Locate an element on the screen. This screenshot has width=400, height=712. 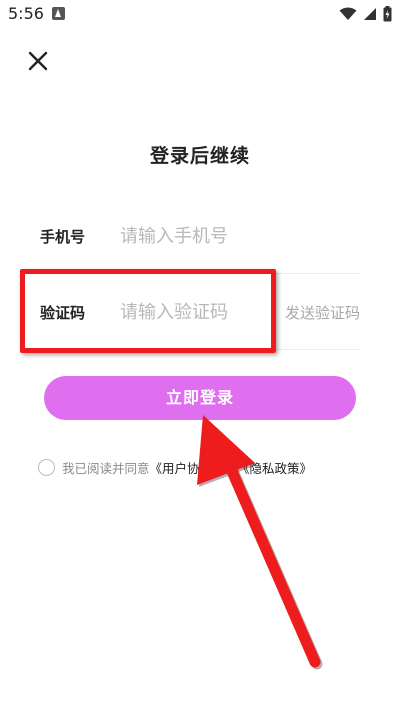
agreement-conjunction: 和 is located at coordinates (231, 468).